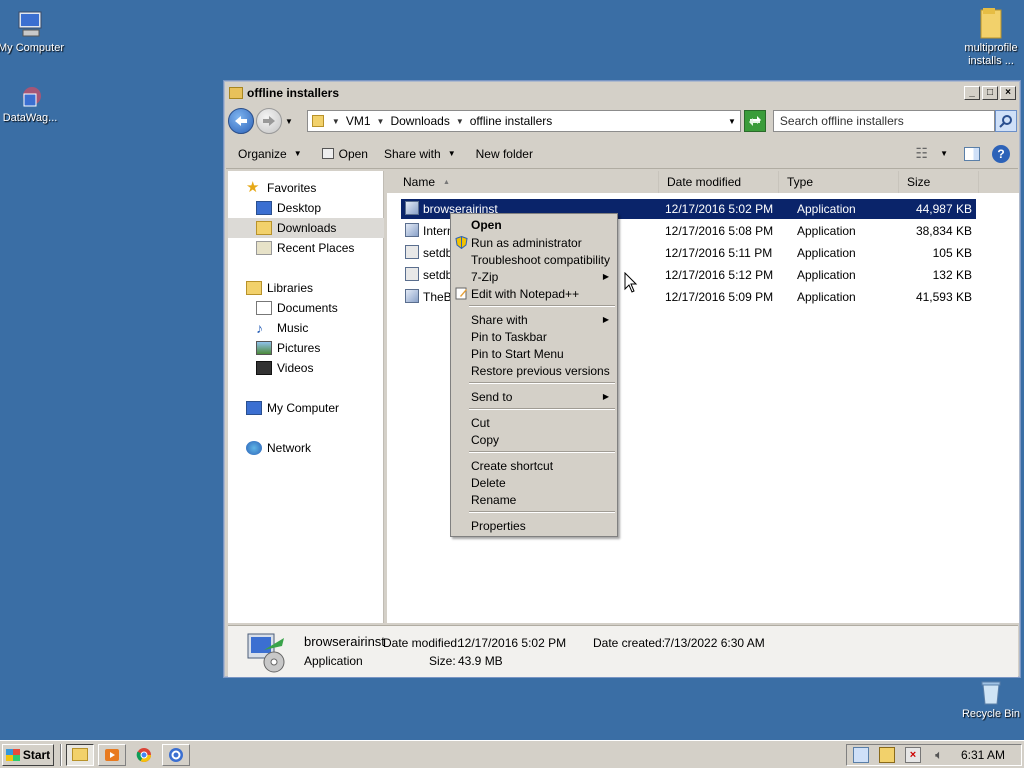 Image resolution: width=1024 pixels, height=768 pixels. I want to click on menu-item-create-shortcut: Create shortcut, so click(534, 465).